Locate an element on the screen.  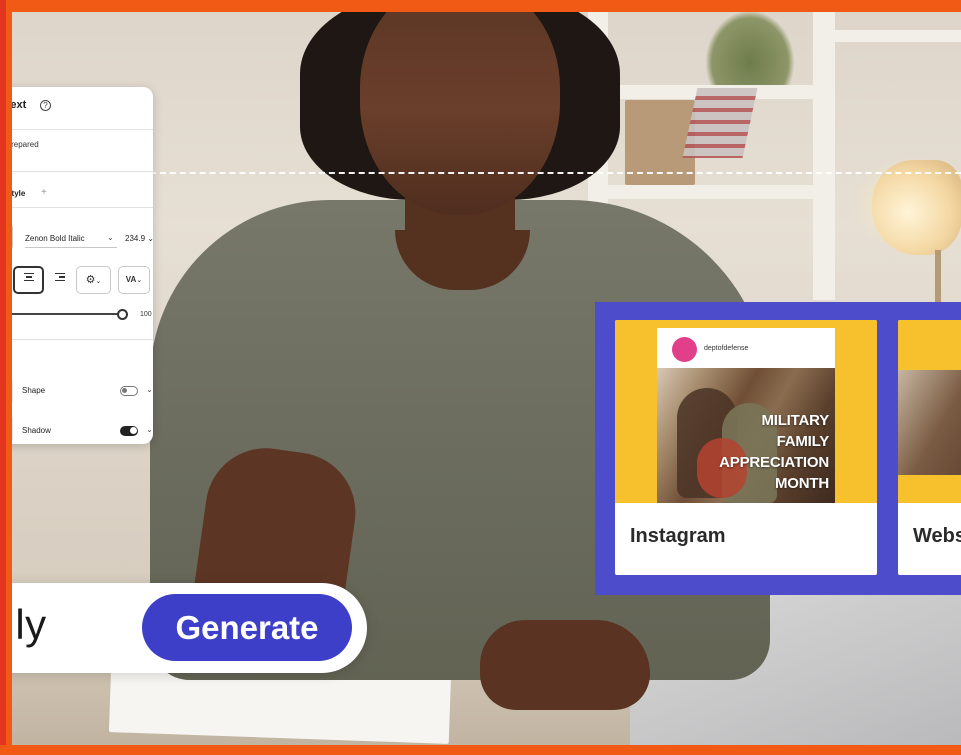
tracking-icon: VA is located at coordinates (131, 279).